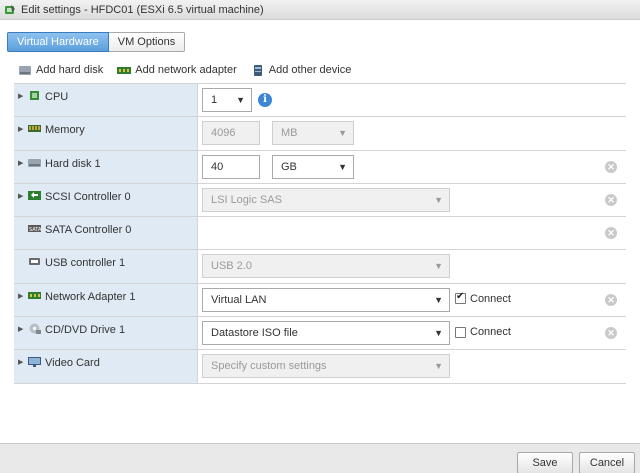 The height and width of the screenshot is (473, 640). I want to click on sata-label: SATA Controller 0, so click(88, 230).